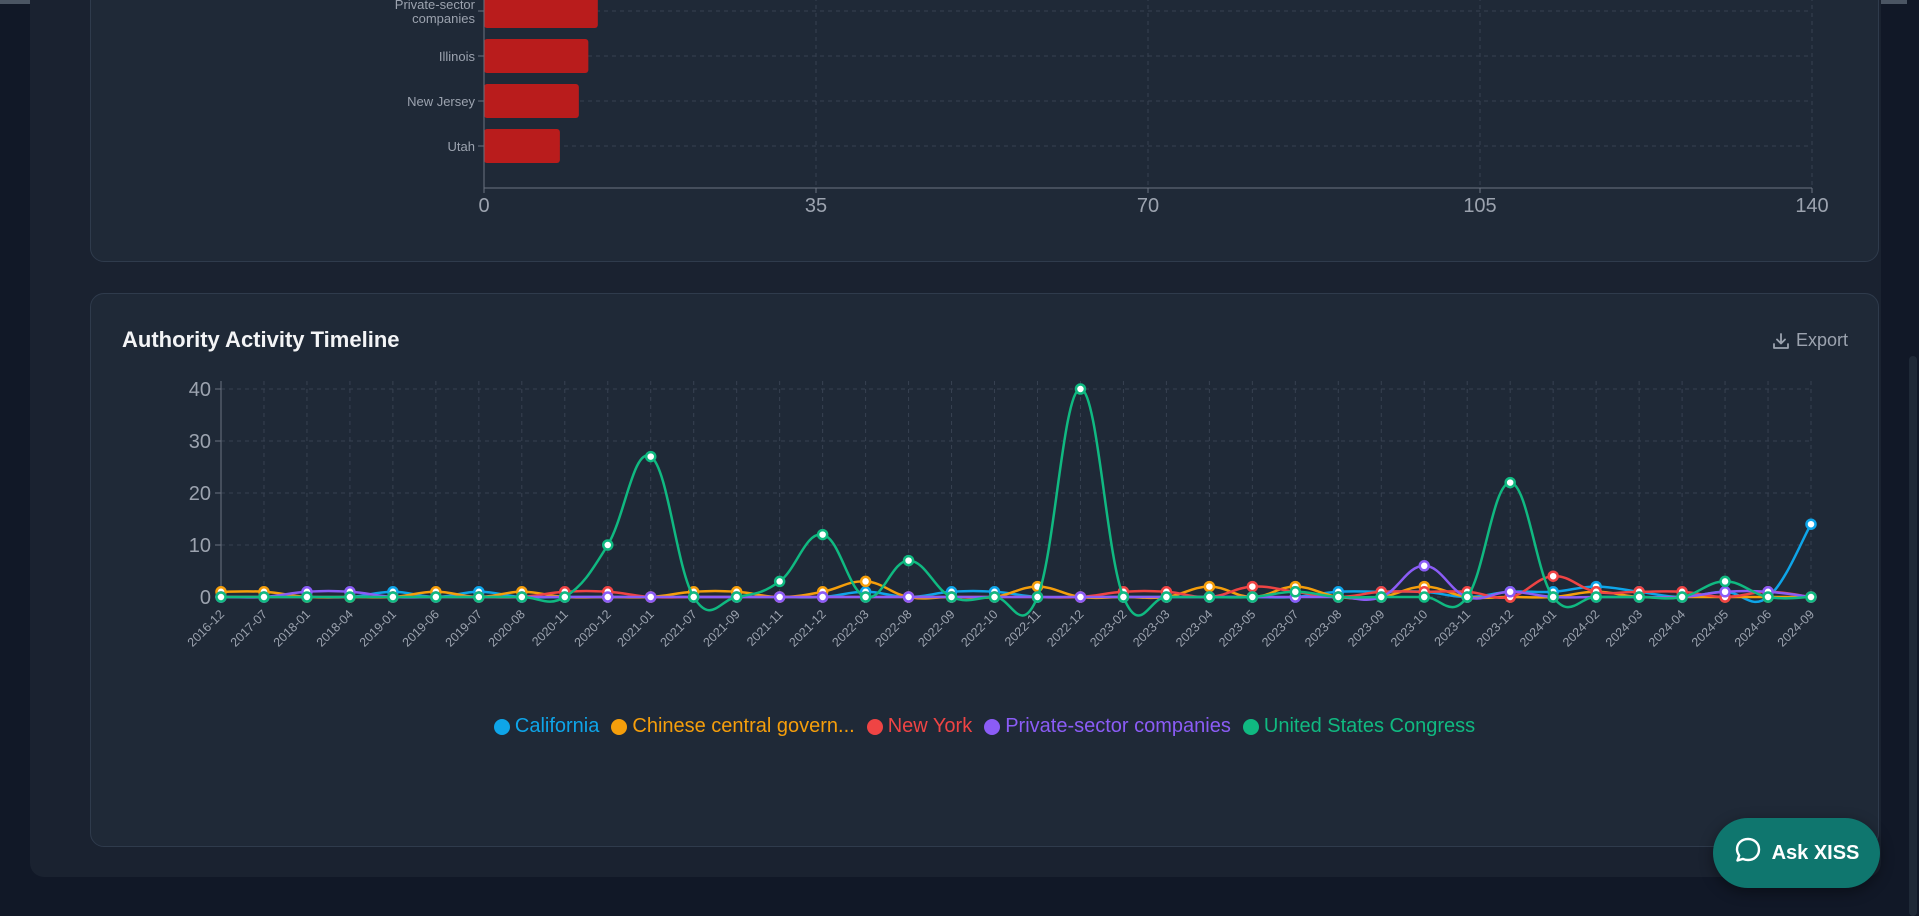  Describe the element at coordinates (765, 628) in the screenshot. I see `timeline-x-tick-label: 2021-11` at that location.